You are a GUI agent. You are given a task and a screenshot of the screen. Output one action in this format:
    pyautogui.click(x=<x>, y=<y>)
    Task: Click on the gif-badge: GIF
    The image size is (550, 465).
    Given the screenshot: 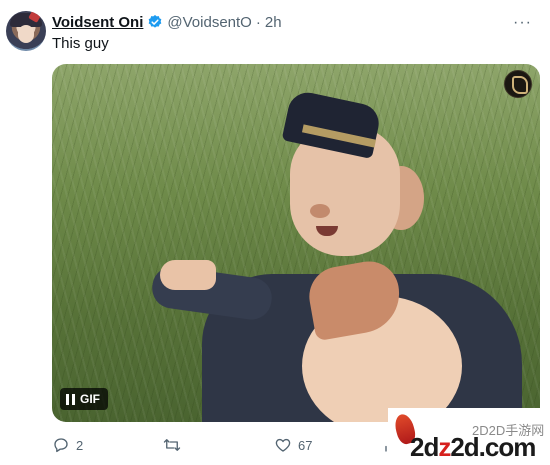 What is the action you would take?
    pyautogui.click(x=84, y=399)
    